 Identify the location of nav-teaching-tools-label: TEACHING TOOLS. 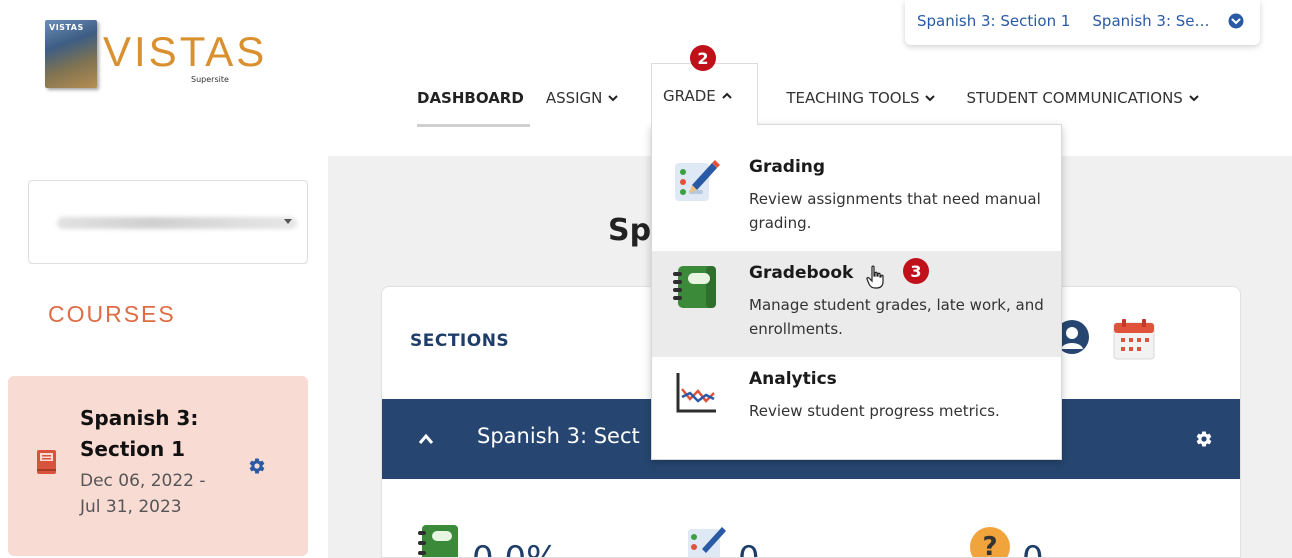
(853, 98).